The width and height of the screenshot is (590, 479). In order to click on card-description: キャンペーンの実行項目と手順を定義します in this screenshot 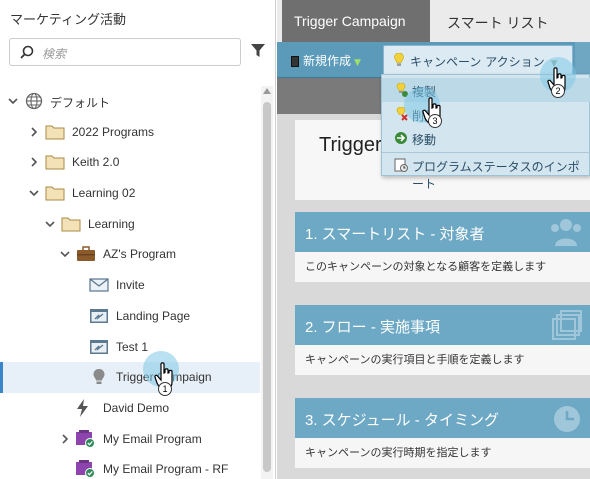, I will do `click(442, 360)`.